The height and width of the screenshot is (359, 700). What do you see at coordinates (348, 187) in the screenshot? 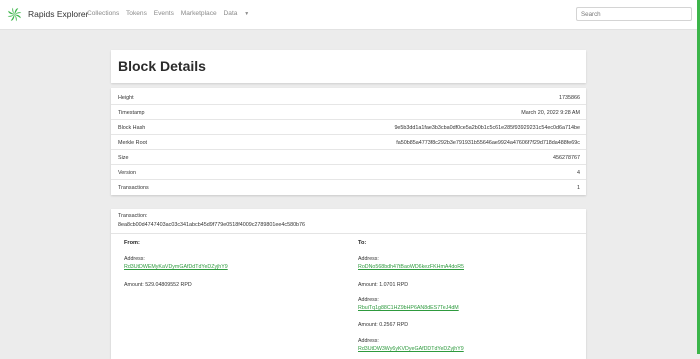
I see `detail-row-transactions: Transactions 1` at bounding box center [348, 187].